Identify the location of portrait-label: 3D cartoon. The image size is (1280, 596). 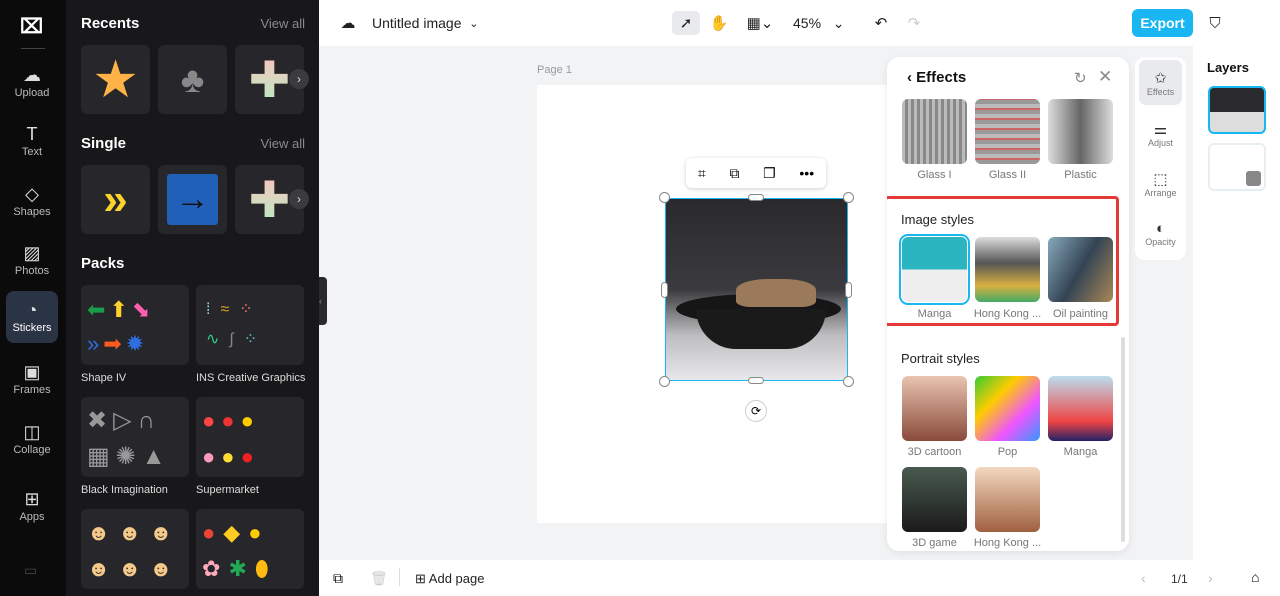
(934, 452).